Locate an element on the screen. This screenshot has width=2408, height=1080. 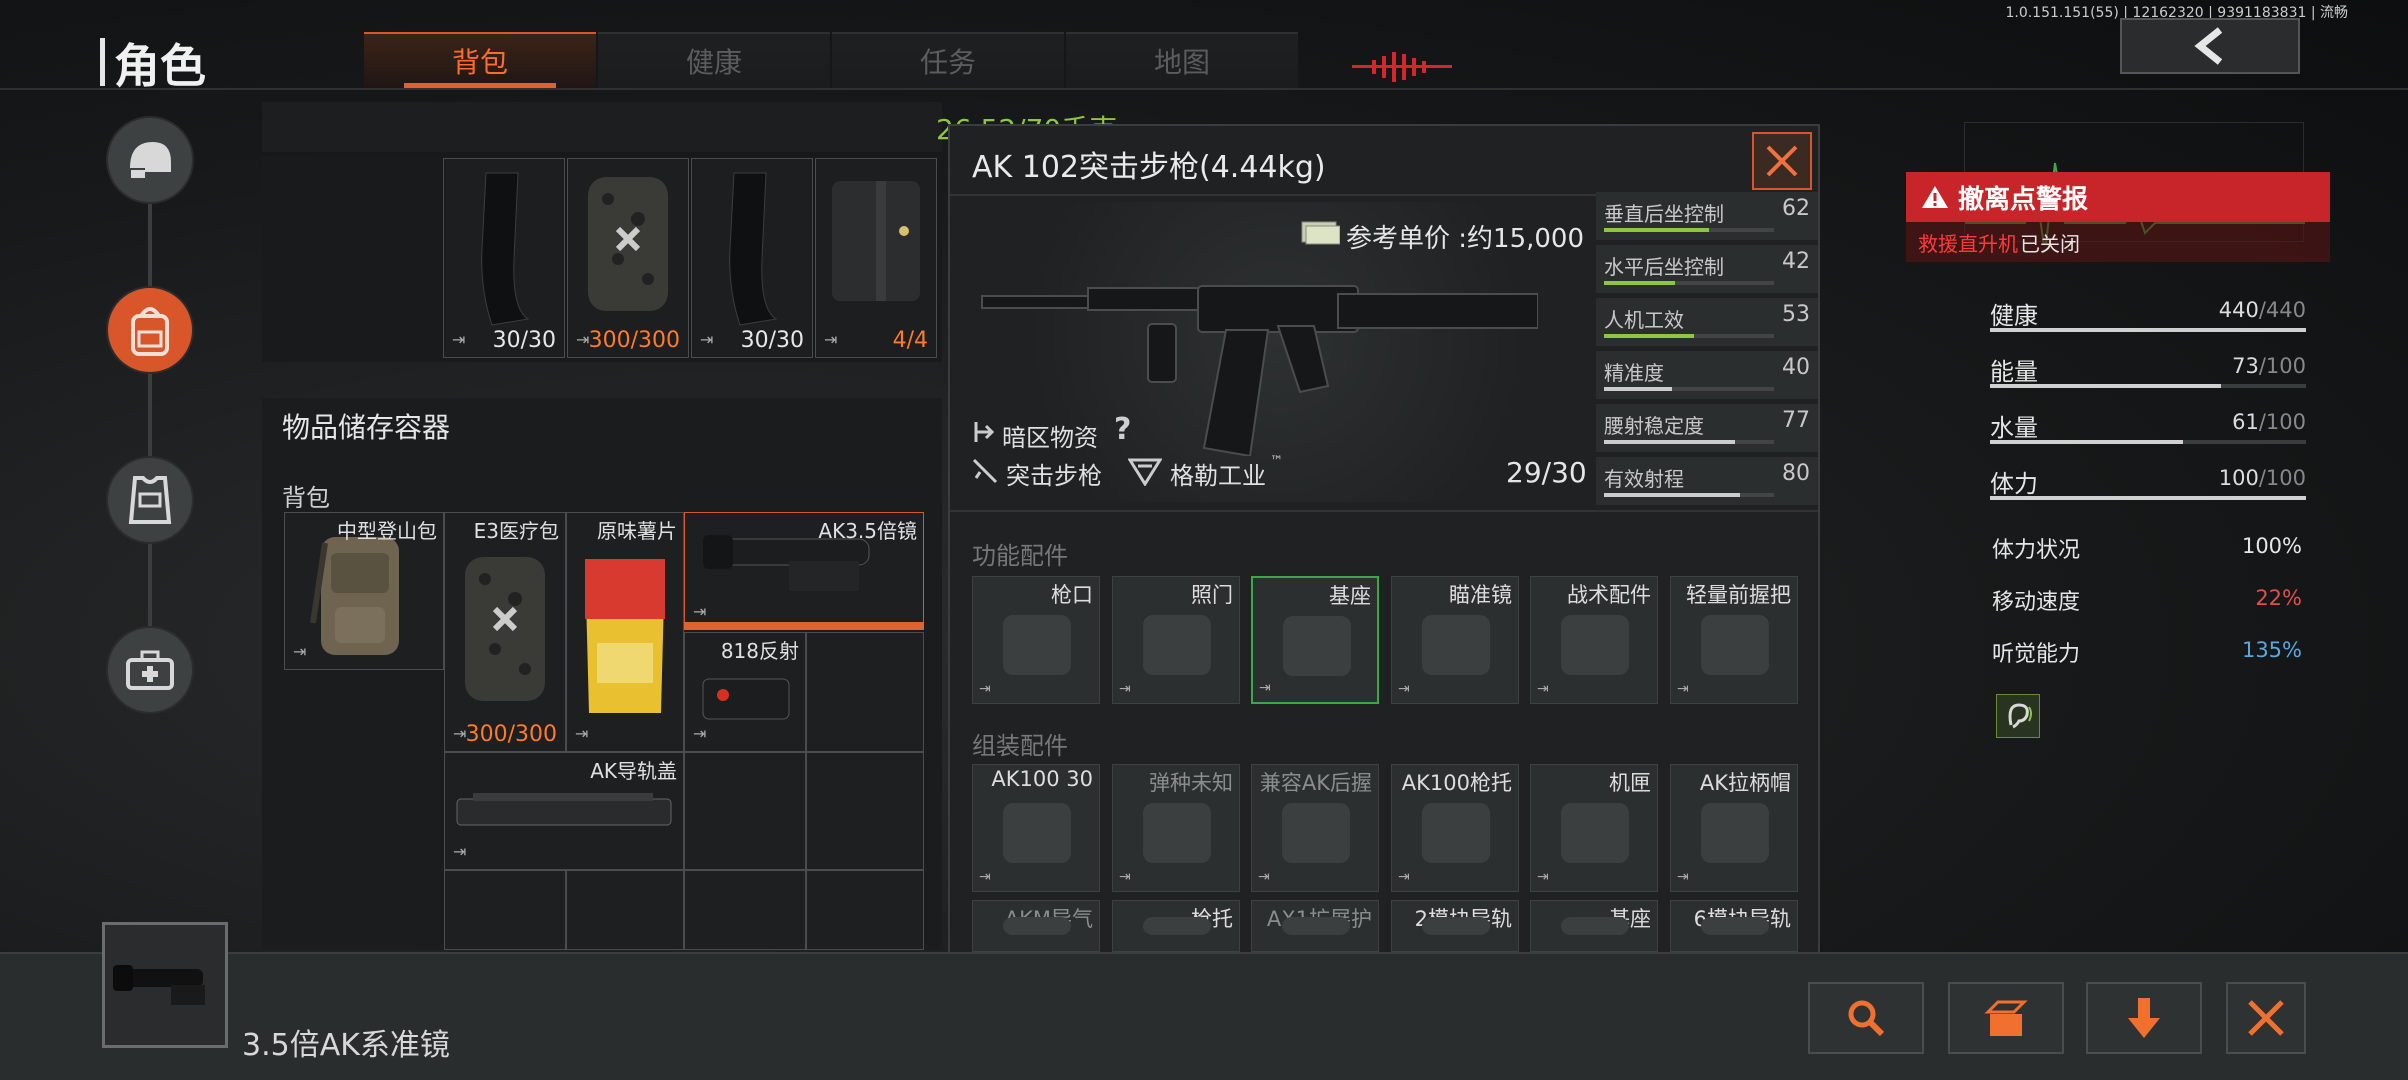
attachment-slot: AK100枪托 ⇥ is located at coordinates (1455, 828).